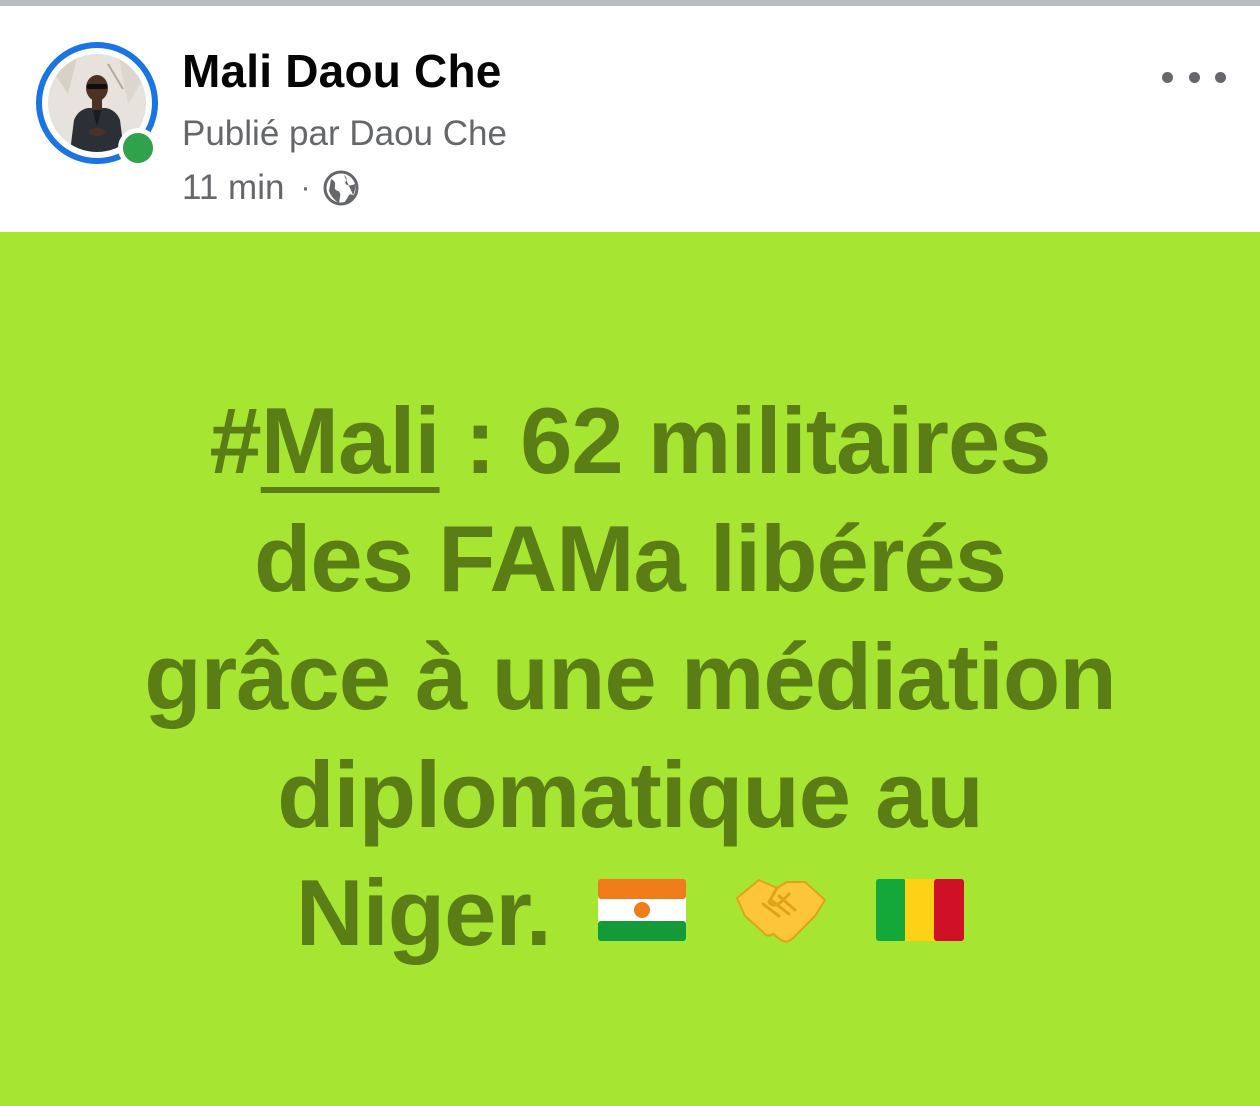  I want to click on handshake-icon, so click(781, 911).